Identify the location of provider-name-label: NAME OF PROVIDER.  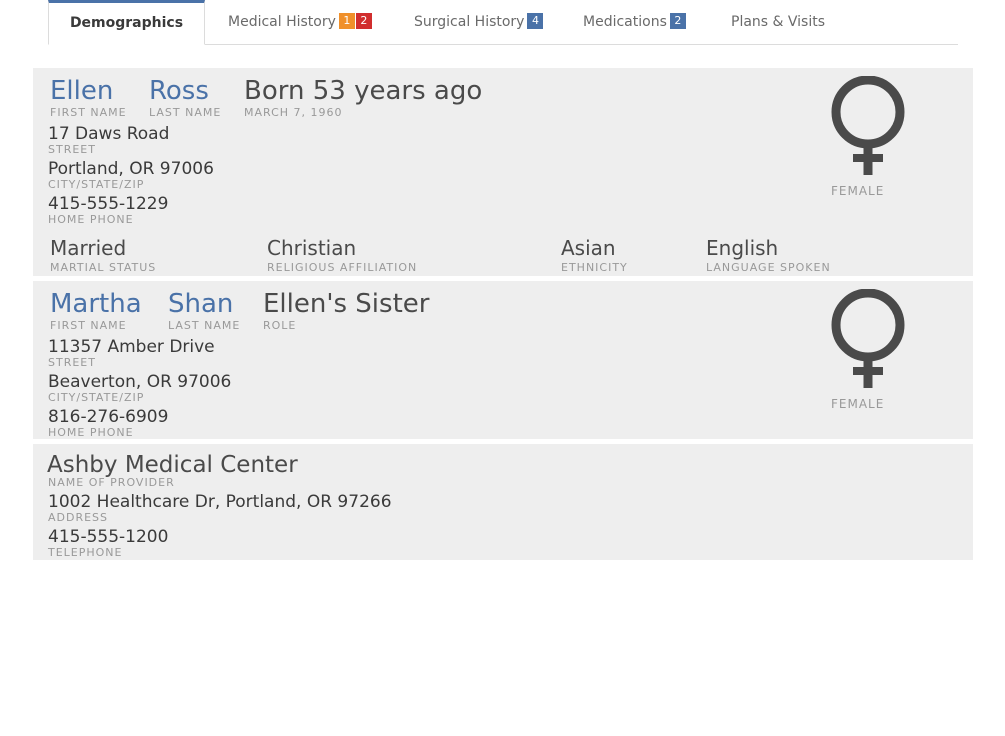
(111, 482).